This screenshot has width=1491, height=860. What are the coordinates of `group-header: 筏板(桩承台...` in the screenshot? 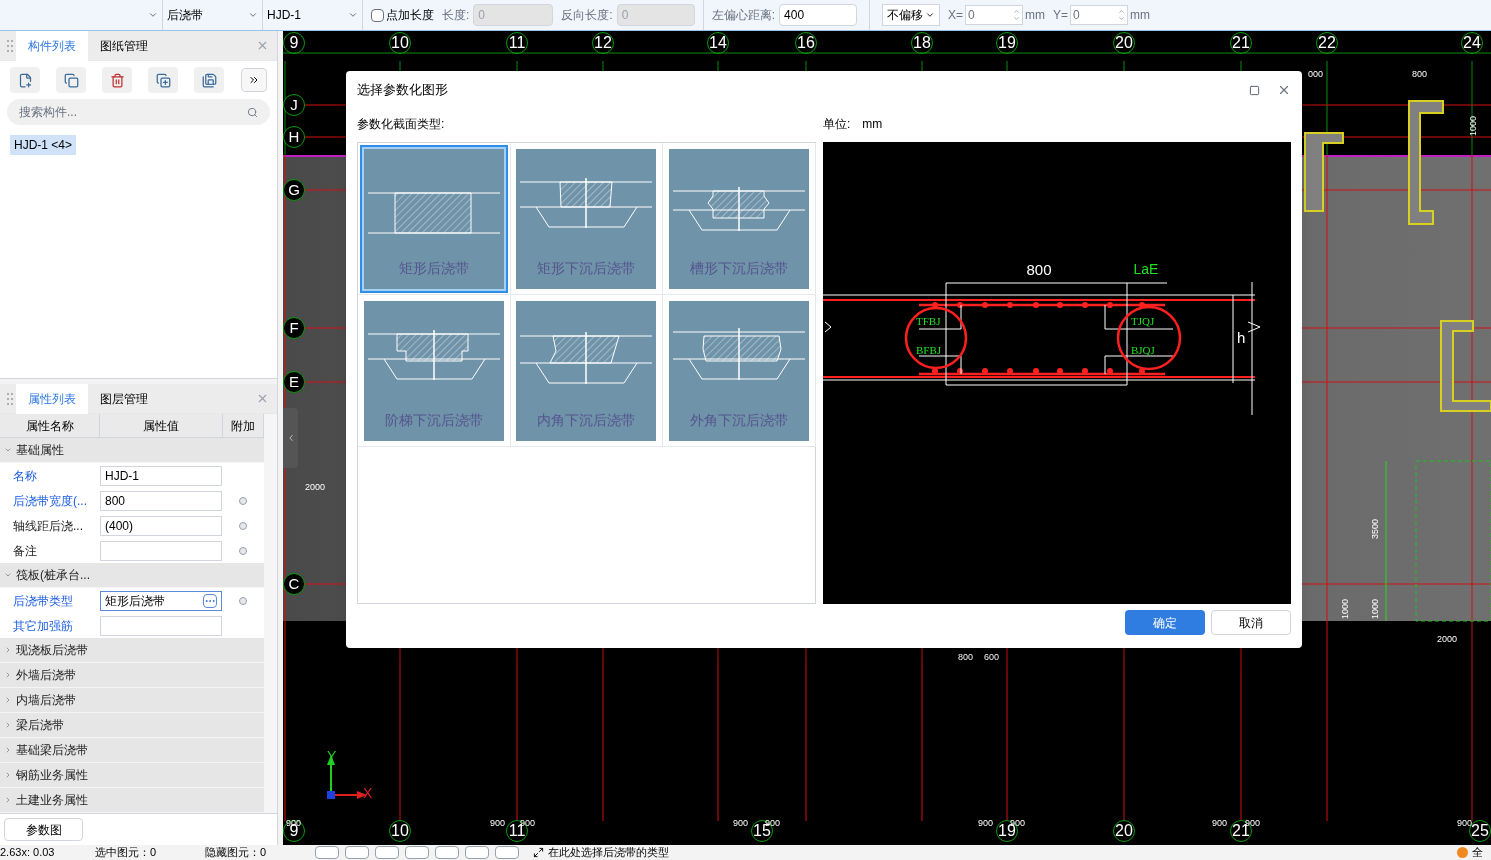 It's located at (132, 575).